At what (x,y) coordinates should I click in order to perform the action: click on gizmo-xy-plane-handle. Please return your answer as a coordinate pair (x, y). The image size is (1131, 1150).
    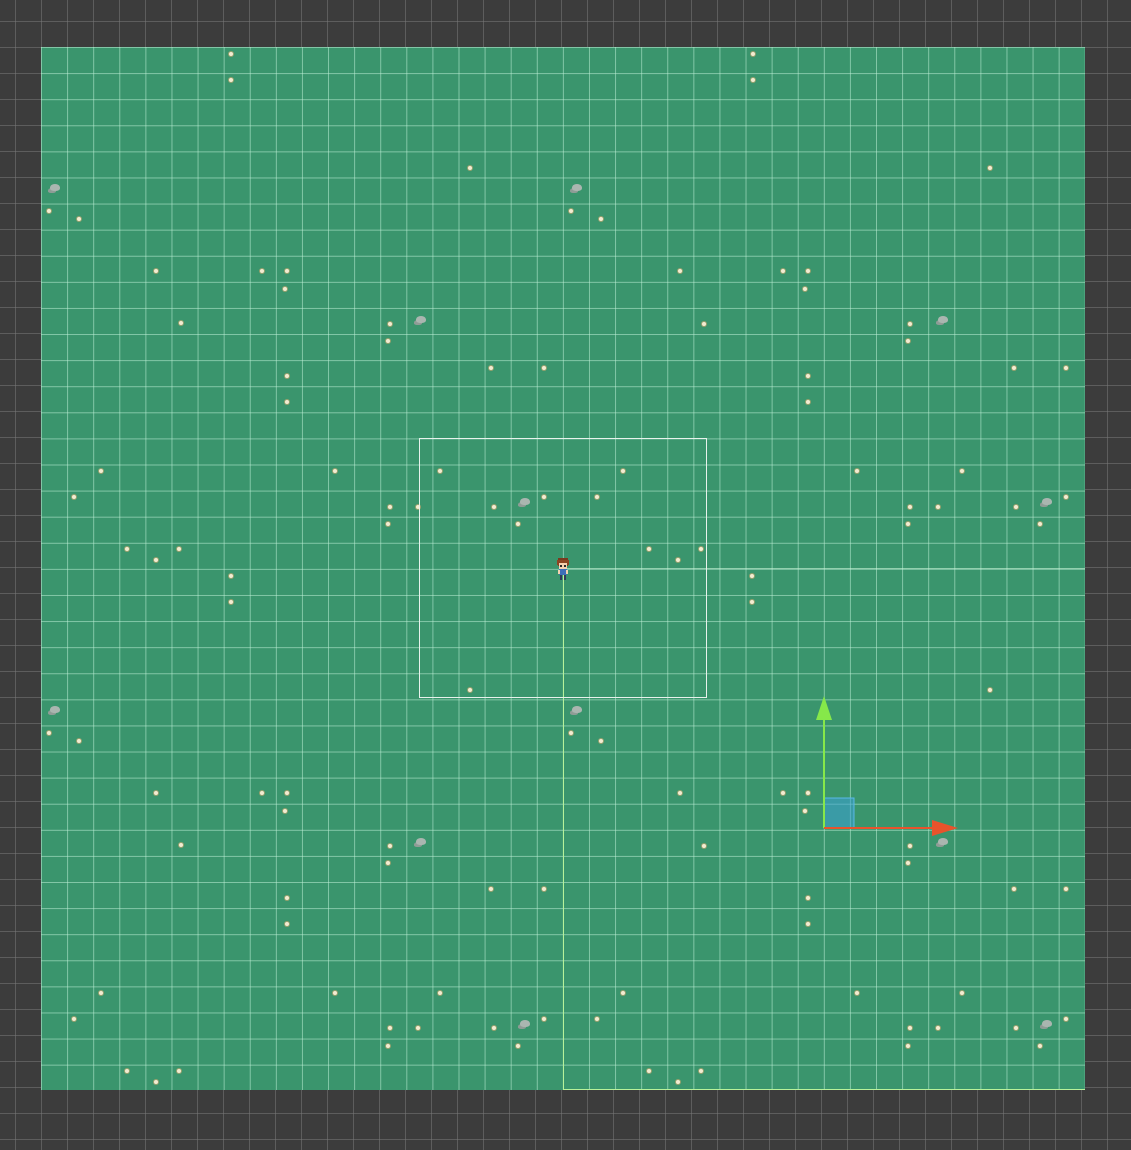
    Looking at the image, I should click on (839, 813).